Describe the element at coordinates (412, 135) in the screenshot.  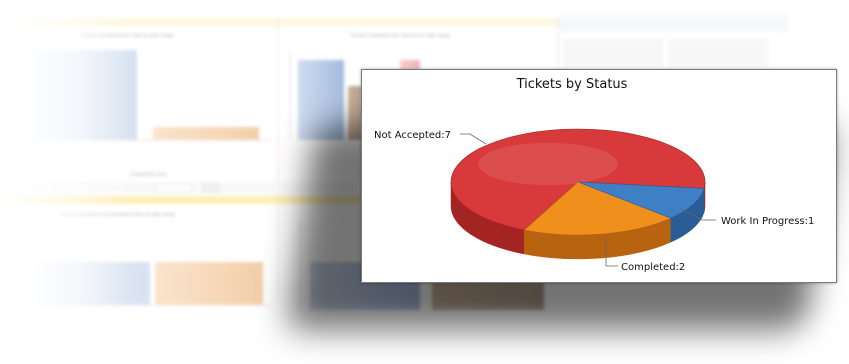
I see `data-label-not-accepted: Not Accepted:7` at that location.